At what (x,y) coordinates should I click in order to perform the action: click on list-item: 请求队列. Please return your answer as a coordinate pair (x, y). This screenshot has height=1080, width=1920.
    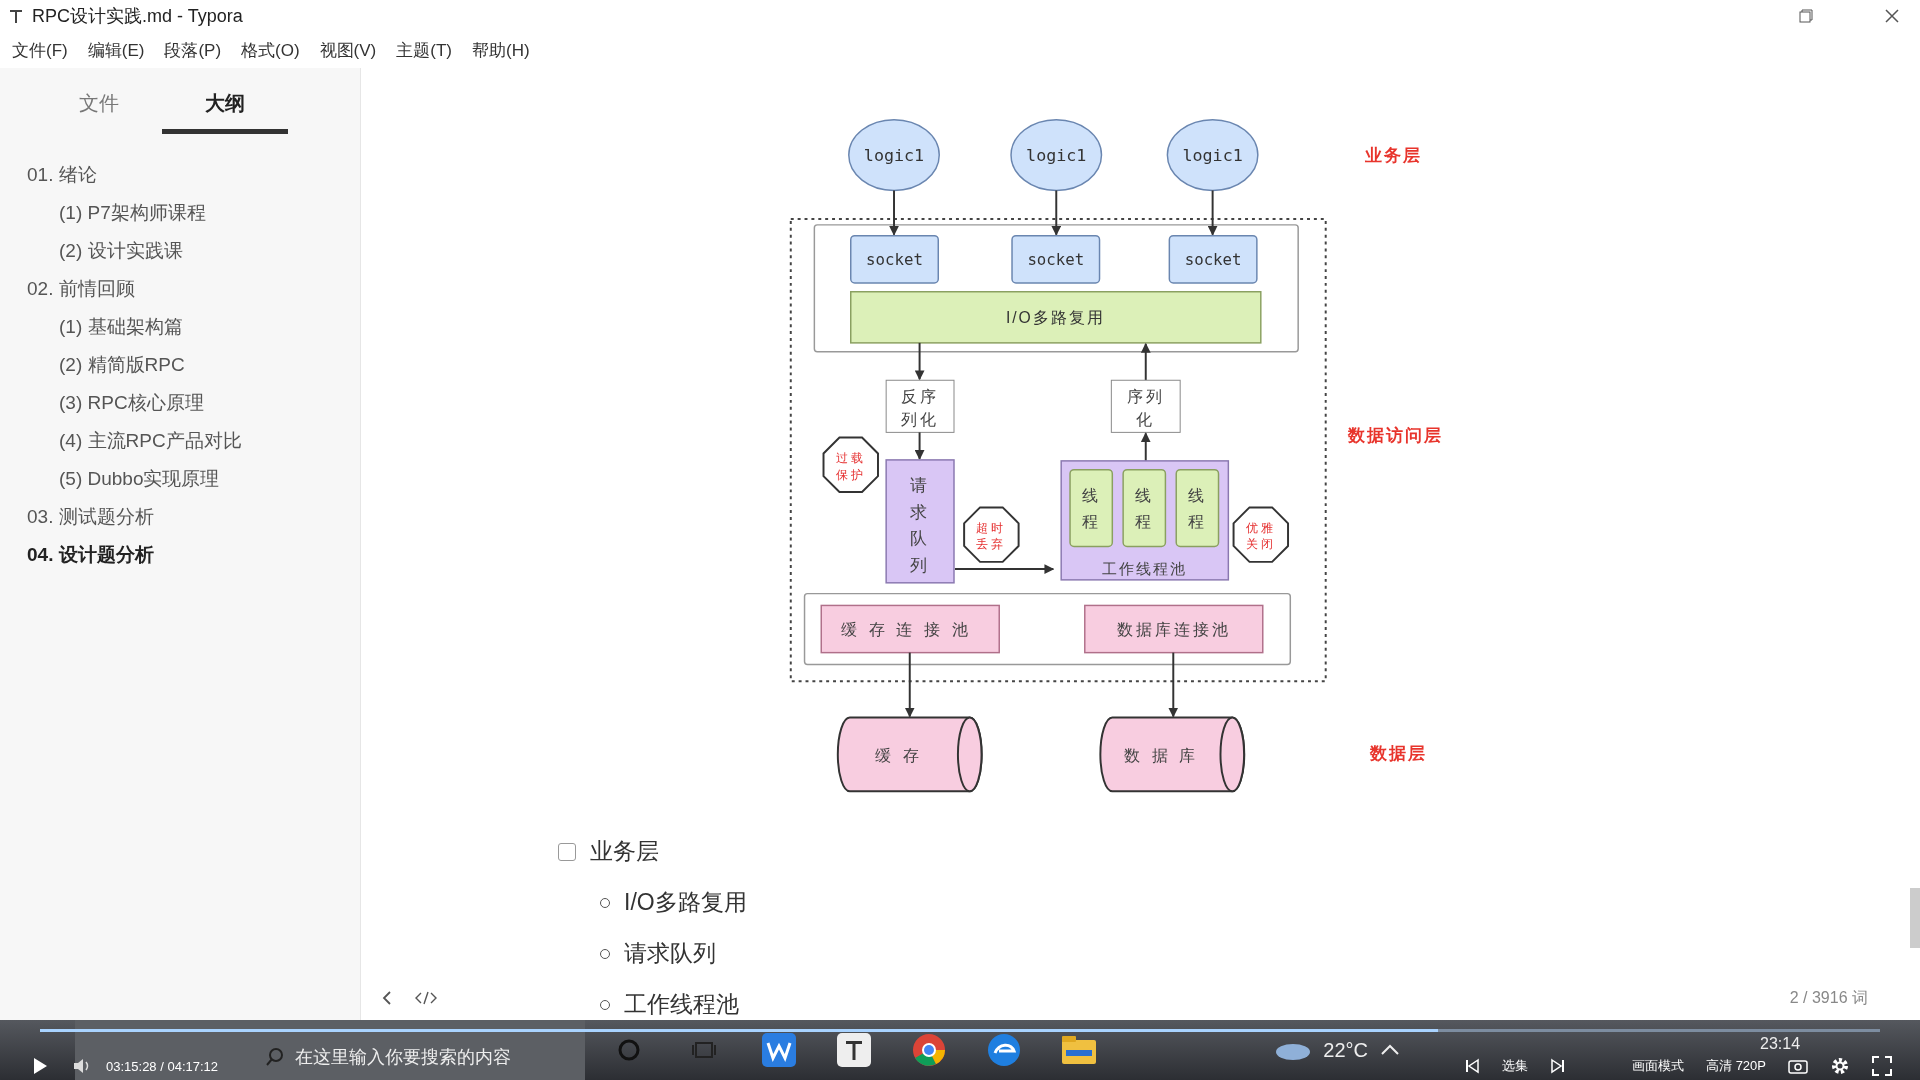
    Looking at the image, I should click on (670, 953).